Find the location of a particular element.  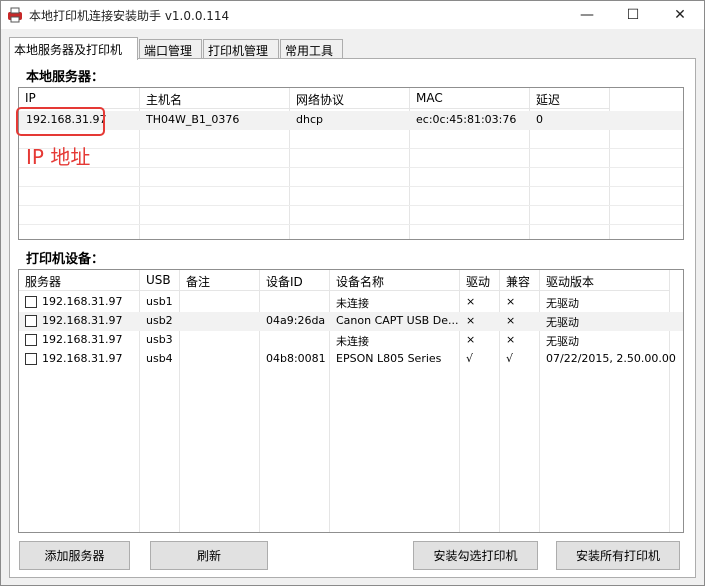

servers-header-hostname: 主机名 is located at coordinates (215, 98).